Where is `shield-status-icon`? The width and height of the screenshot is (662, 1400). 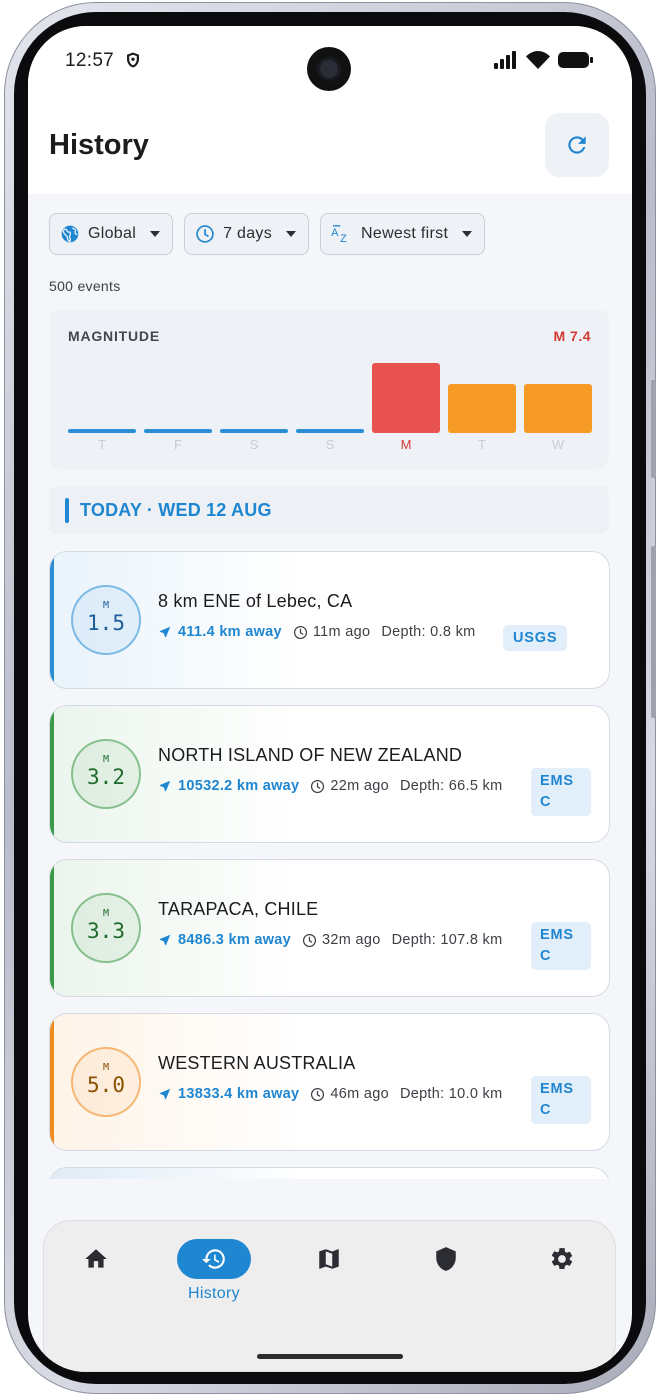 shield-status-icon is located at coordinates (133, 60).